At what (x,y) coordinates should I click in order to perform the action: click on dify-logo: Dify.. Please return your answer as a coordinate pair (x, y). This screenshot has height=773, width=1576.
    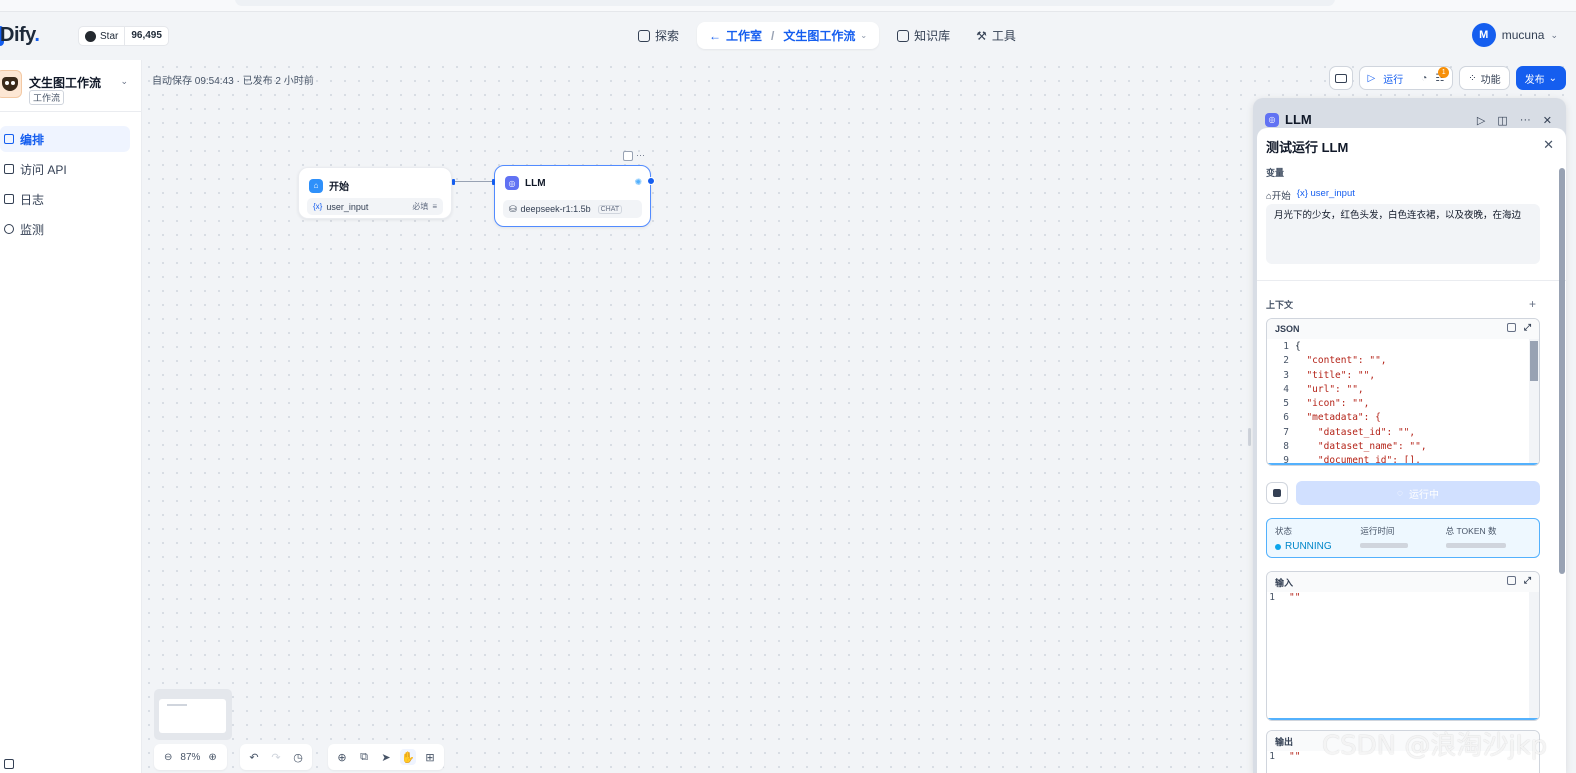
    Looking at the image, I should click on (20, 35).